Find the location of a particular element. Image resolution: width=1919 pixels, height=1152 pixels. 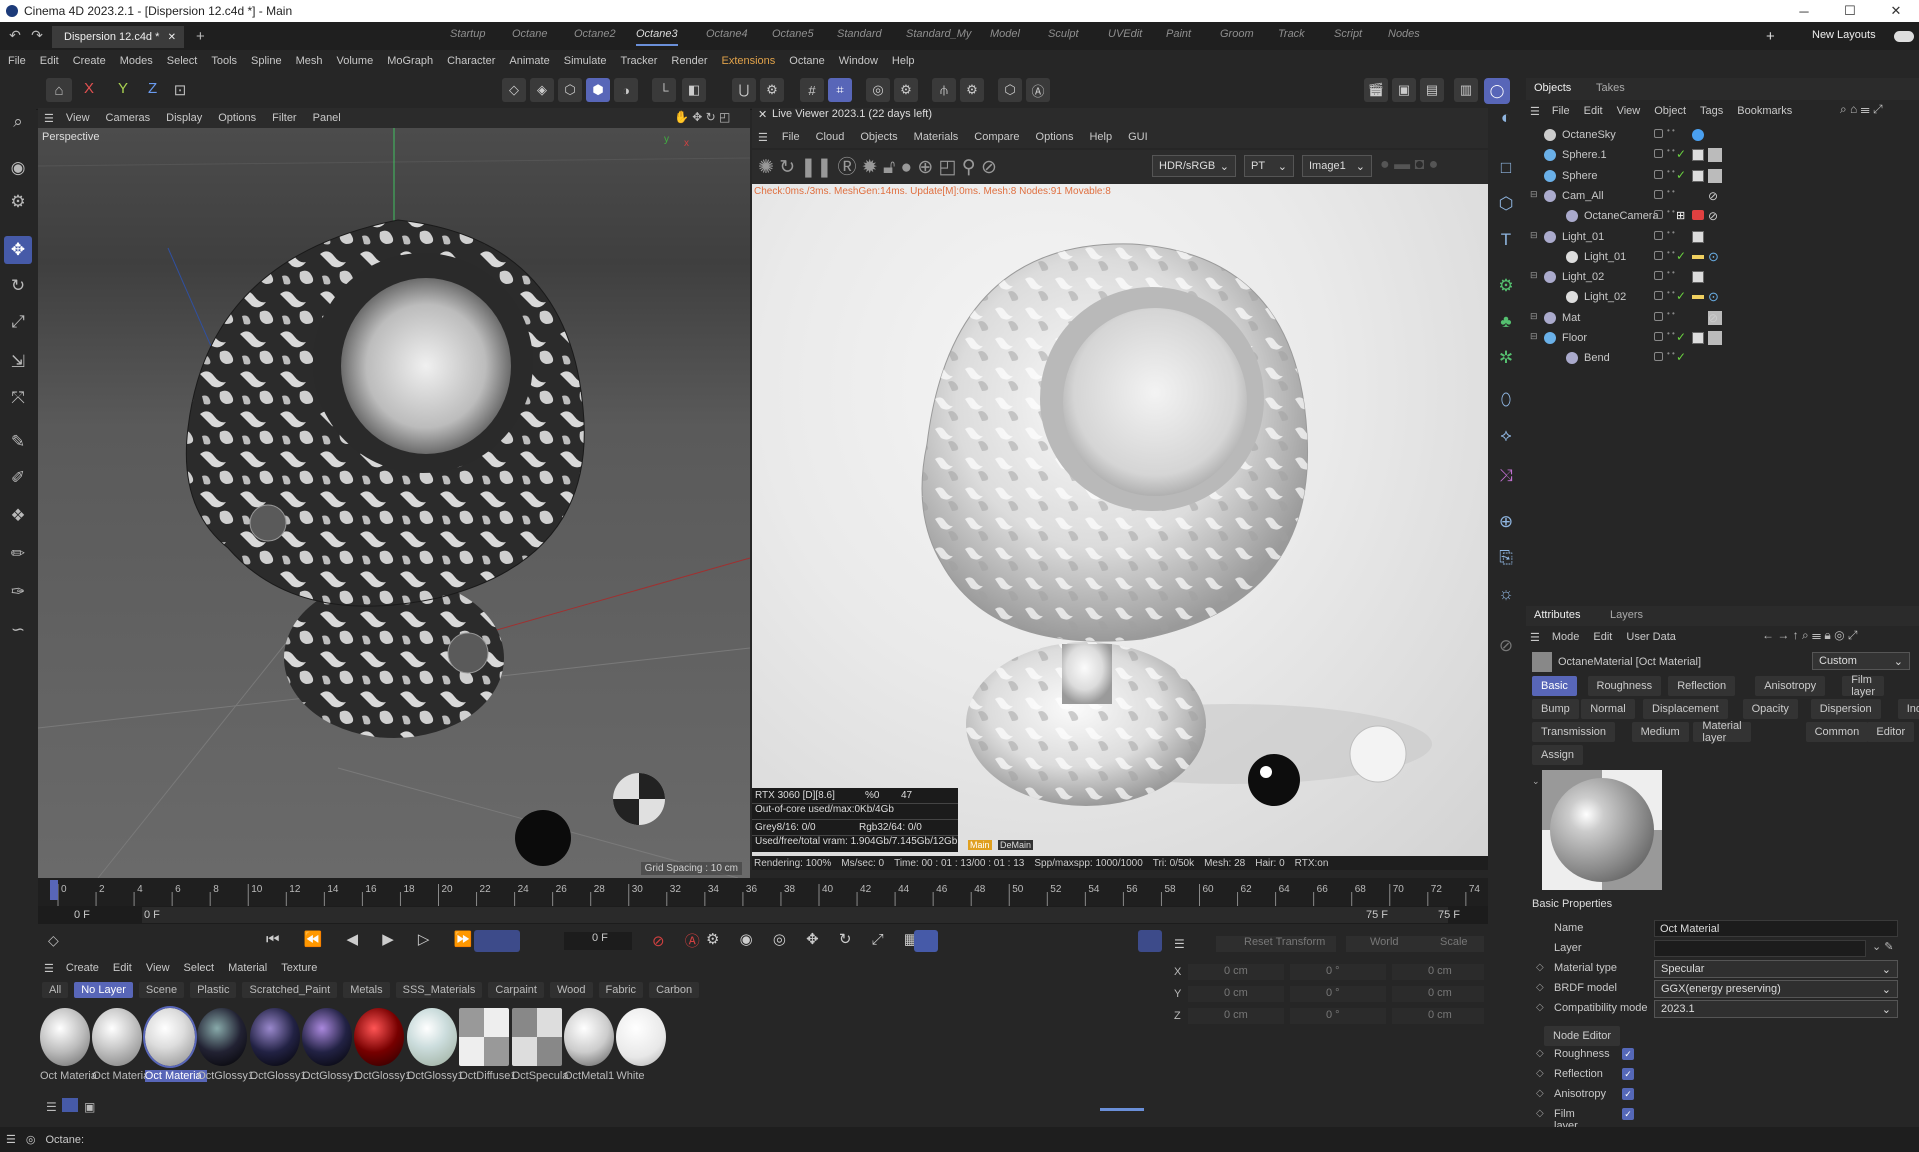

subtab-editor: Editor is located at coordinates (1891, 732).